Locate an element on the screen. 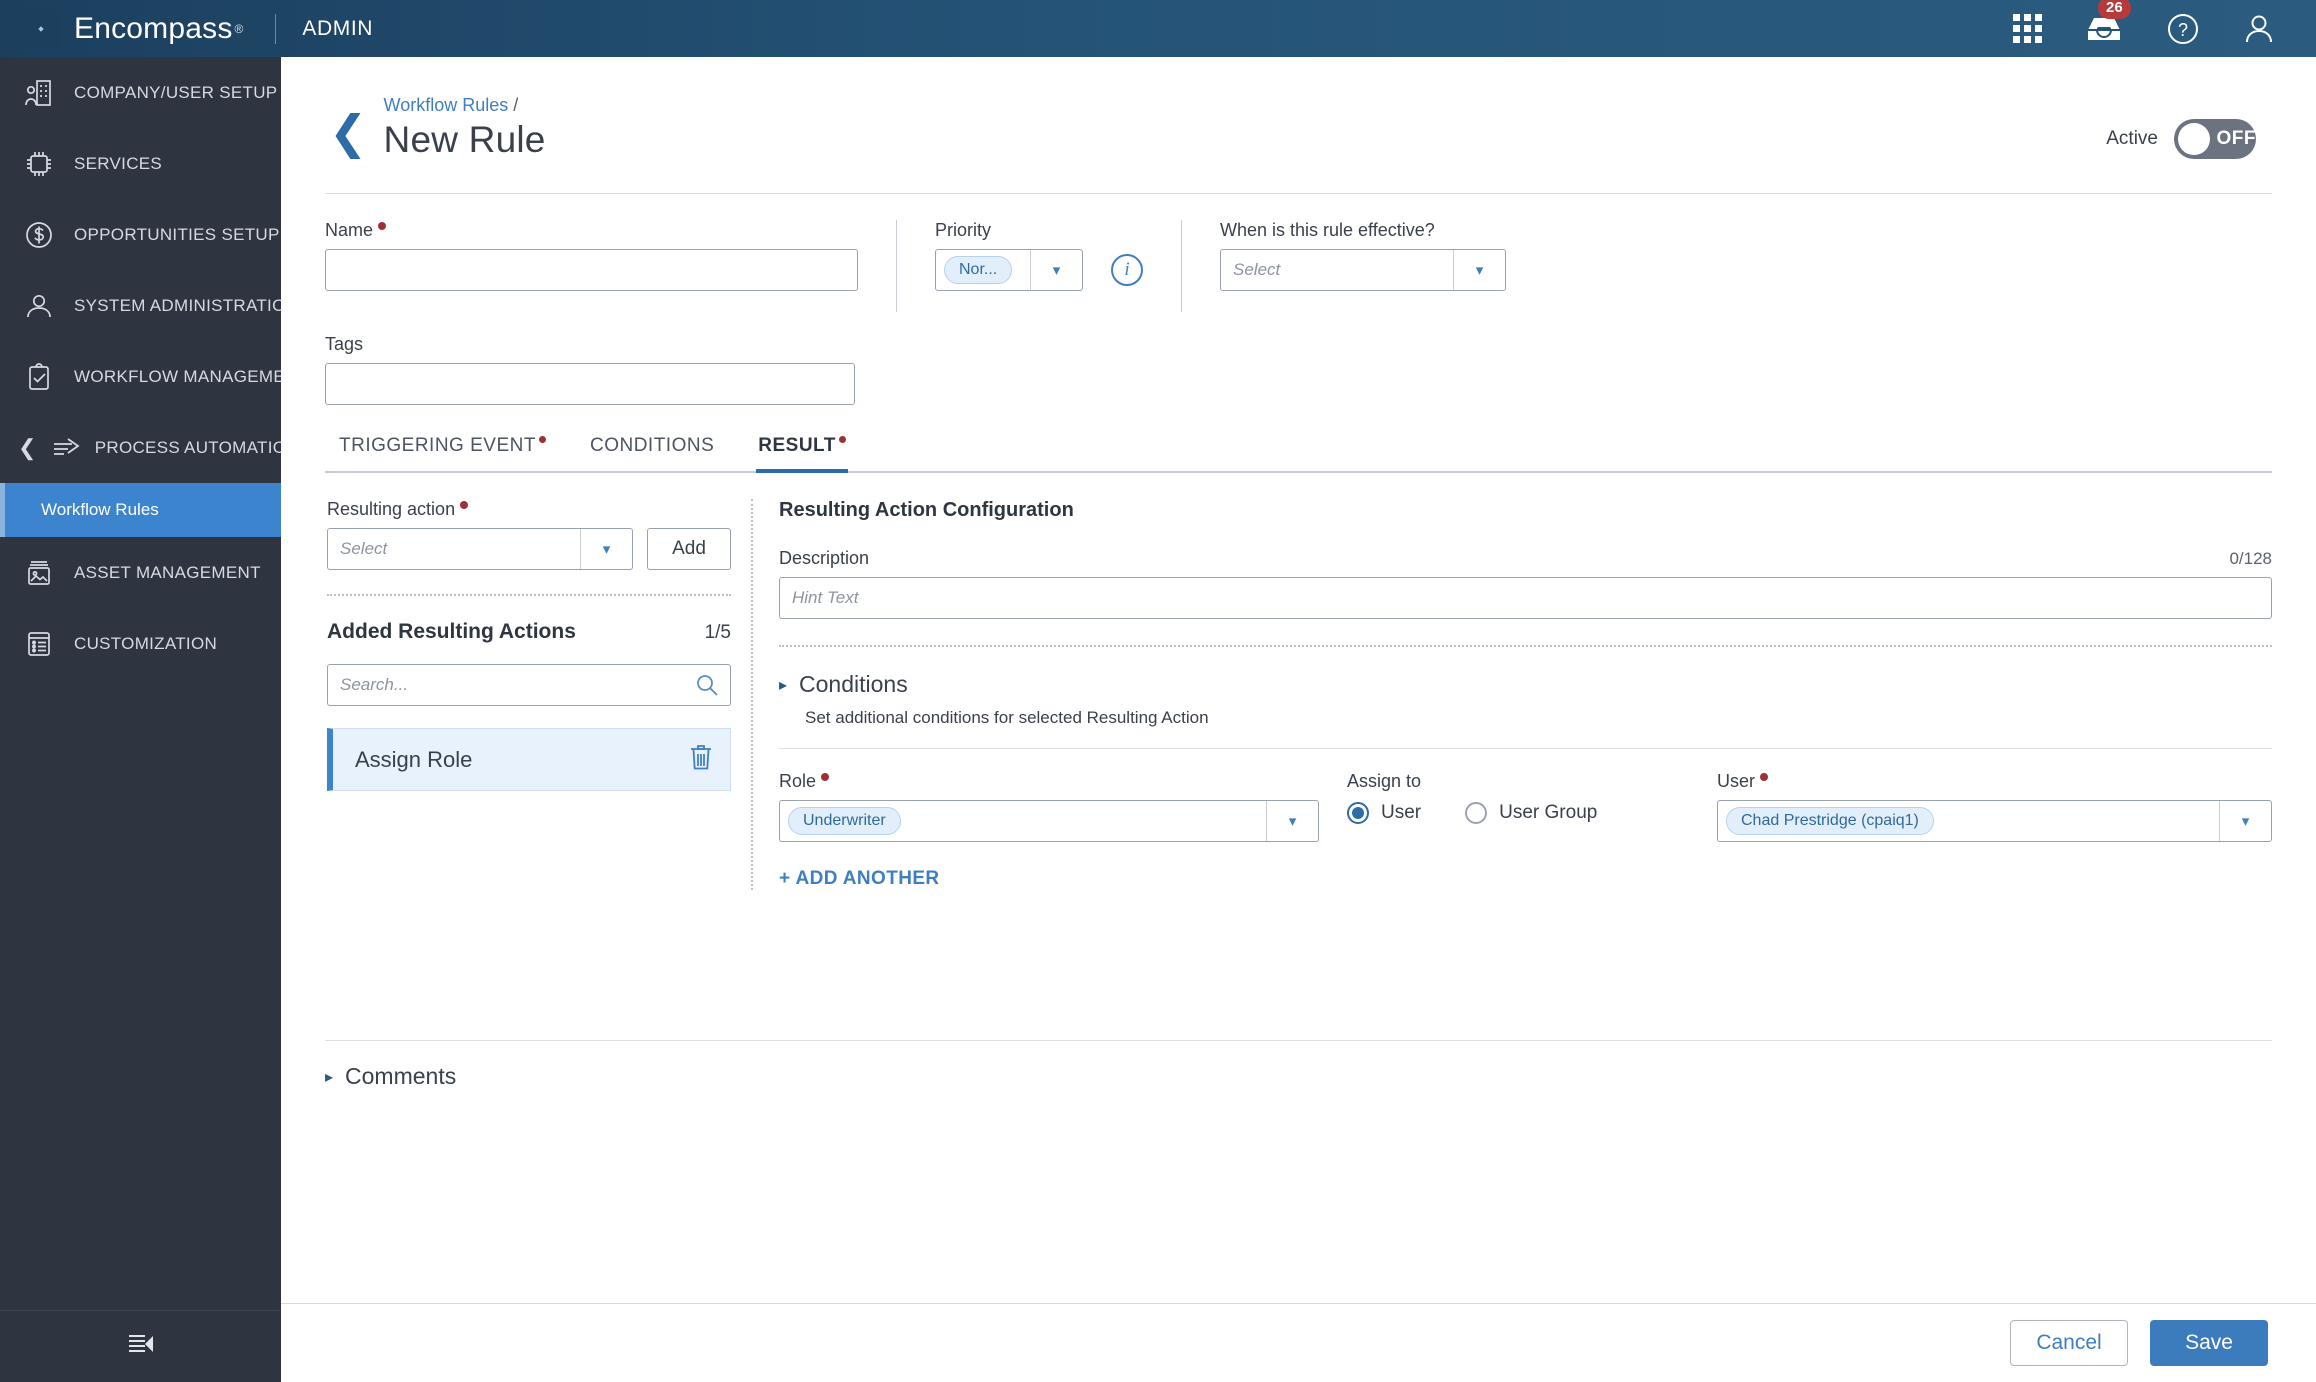 This screenshot has height=1382, width=2316. back-chevron-icon: ❮ is located at coordinates (348, 132).